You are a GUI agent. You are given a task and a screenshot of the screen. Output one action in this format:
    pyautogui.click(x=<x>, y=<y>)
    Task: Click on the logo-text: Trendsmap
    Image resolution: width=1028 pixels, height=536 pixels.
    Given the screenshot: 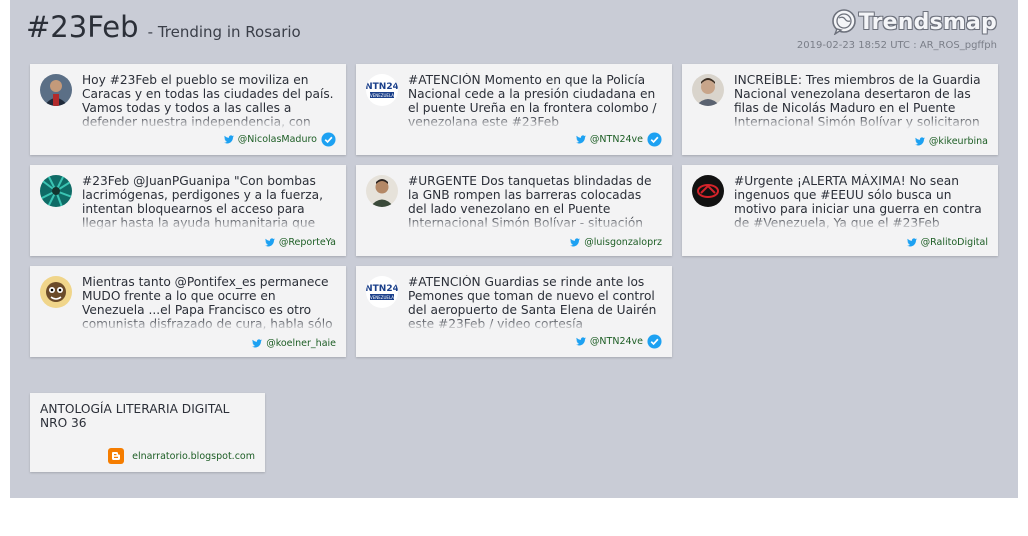 What is the action you would take?
    pyautogui.click(x=927, y=22)
    